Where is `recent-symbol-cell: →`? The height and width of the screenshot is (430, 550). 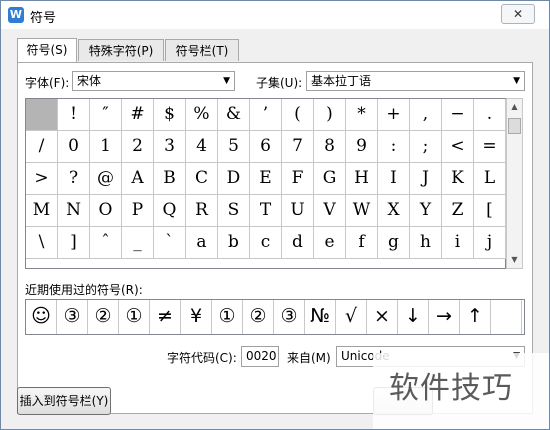 recent-symbol-cell: → is located at coordinates (444, 317).